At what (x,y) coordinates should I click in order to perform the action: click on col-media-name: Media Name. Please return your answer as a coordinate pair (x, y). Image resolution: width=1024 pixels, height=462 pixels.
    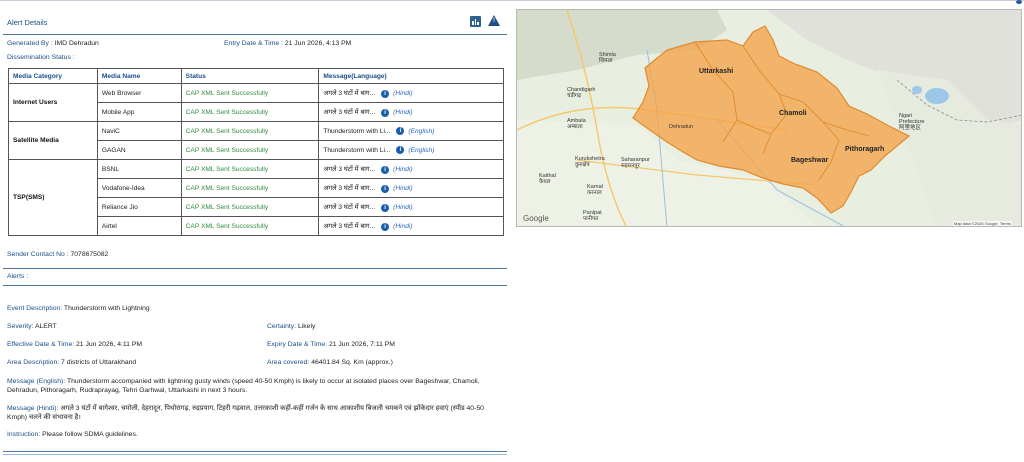
    Looking at the image, I should click on (139, 76).